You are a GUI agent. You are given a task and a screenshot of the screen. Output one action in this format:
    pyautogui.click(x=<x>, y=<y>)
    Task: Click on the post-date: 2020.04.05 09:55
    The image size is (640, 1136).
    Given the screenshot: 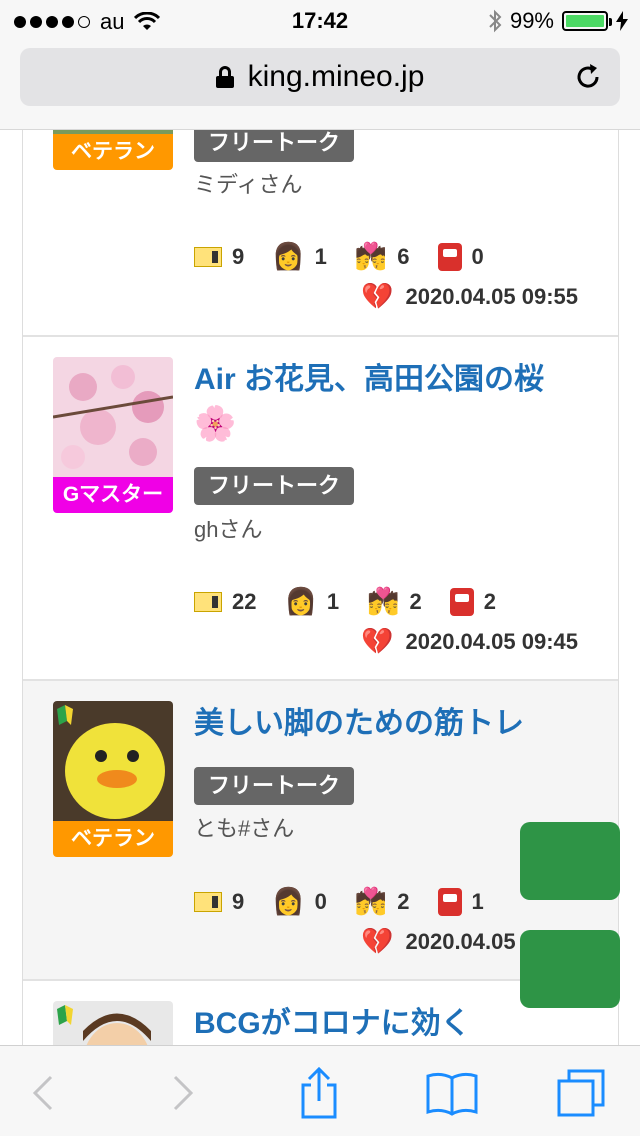 What is the action you would take?
    pyautogui.click(x=492, y=296)
    